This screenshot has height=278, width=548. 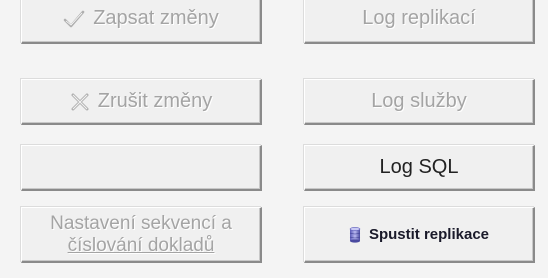 I want to click on log-sql-label: Log SQL, so click(x=419, y=167).